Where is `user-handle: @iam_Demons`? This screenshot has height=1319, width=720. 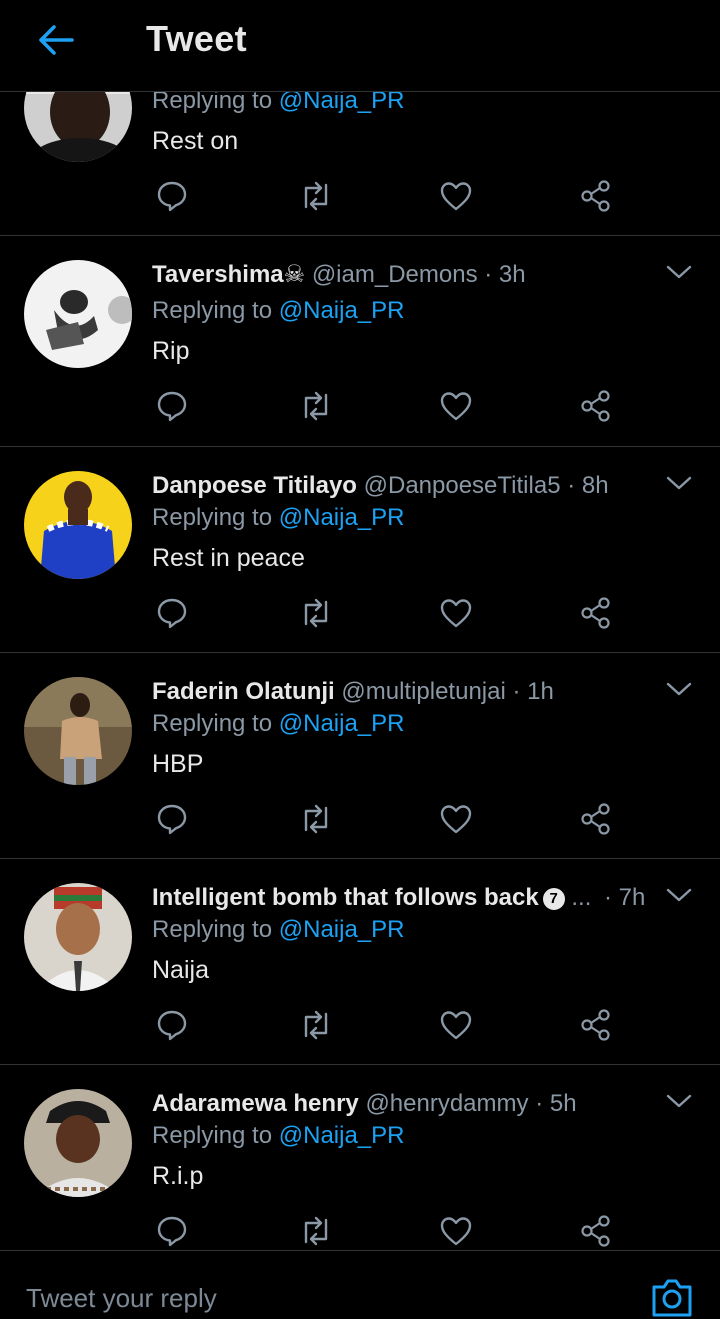
user-handle: @iam_Demons is located at coordinates (394, 274).